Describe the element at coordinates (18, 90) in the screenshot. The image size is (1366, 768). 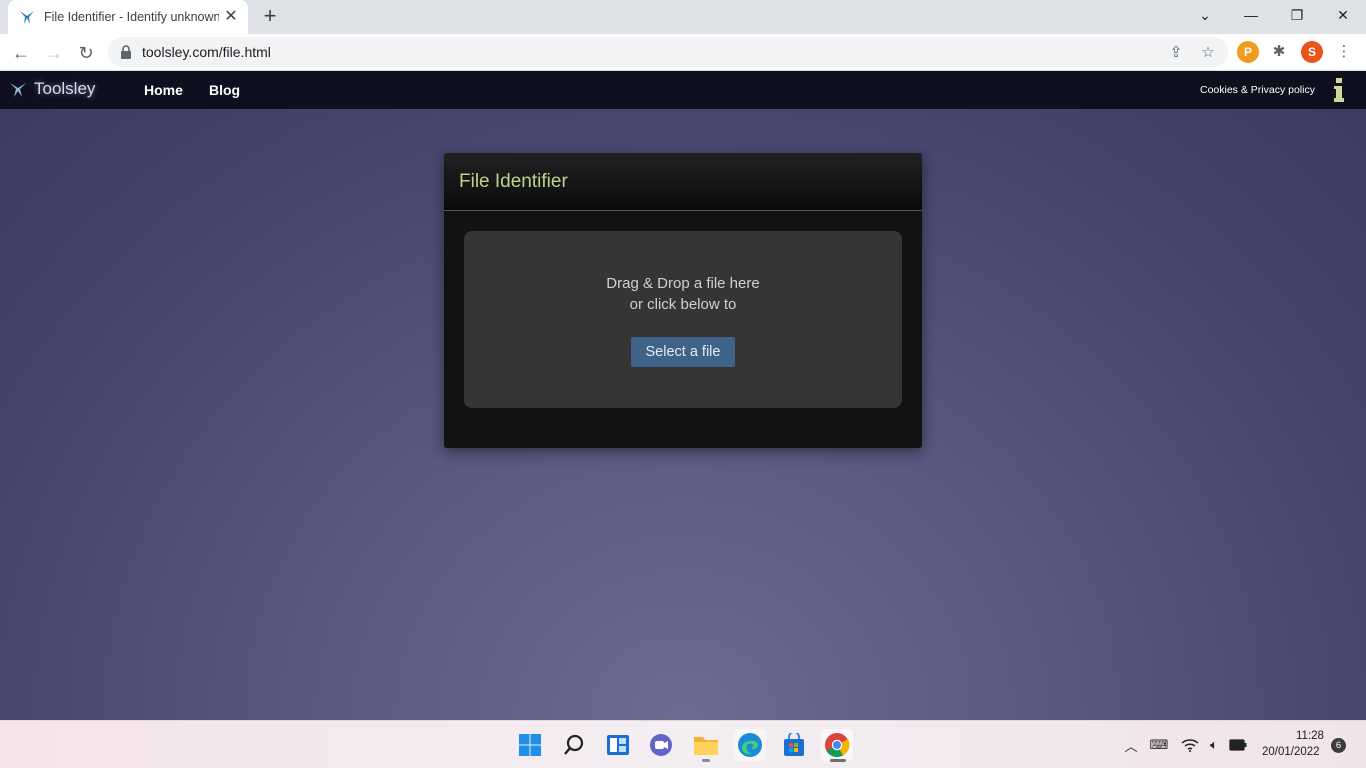
I see `toolsley-logo-icon` at that location.